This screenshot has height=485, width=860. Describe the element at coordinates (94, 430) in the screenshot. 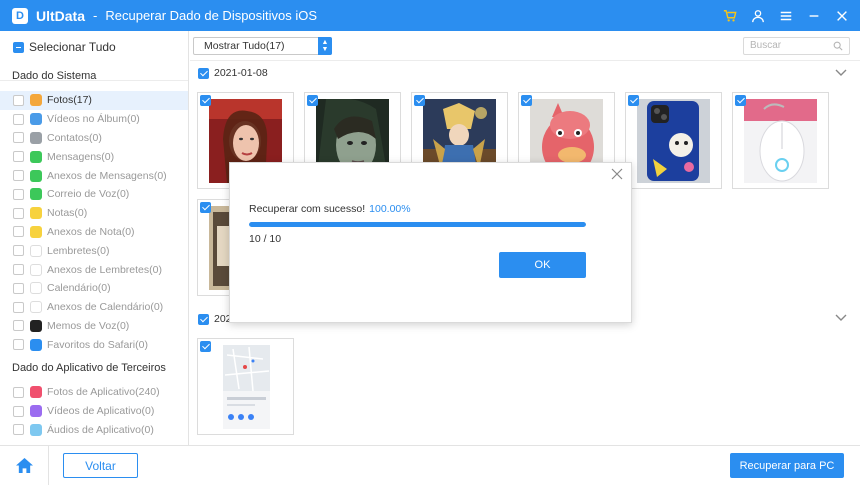

I see `sidebar-item: Áudios de Aplicativo(0)` at that location.